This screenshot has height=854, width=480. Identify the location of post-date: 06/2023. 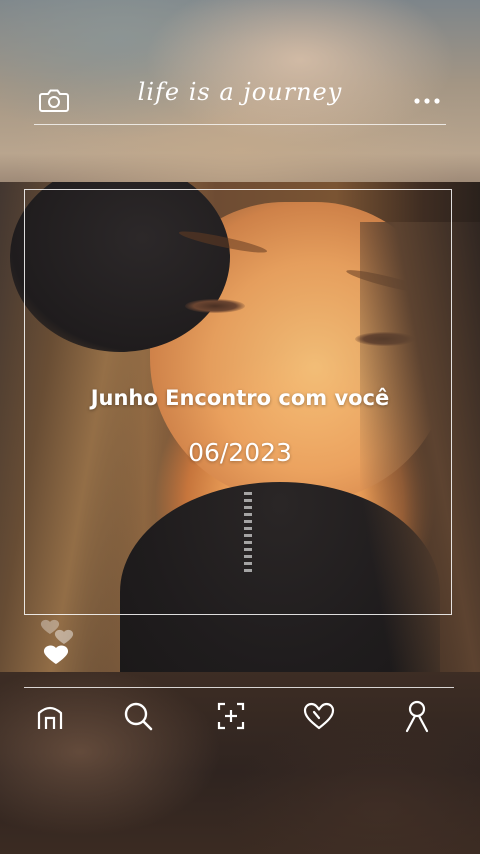
(240, 452).